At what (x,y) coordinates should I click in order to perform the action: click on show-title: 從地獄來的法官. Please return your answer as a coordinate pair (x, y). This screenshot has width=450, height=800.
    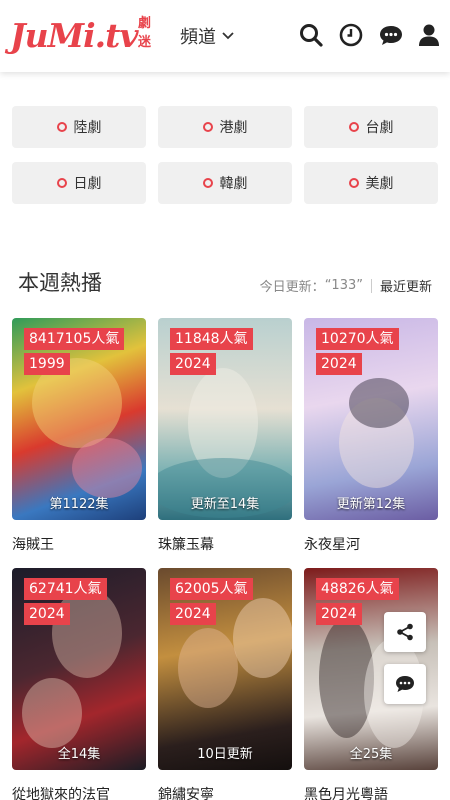
    Looking at the image, I should click on (79, 792).